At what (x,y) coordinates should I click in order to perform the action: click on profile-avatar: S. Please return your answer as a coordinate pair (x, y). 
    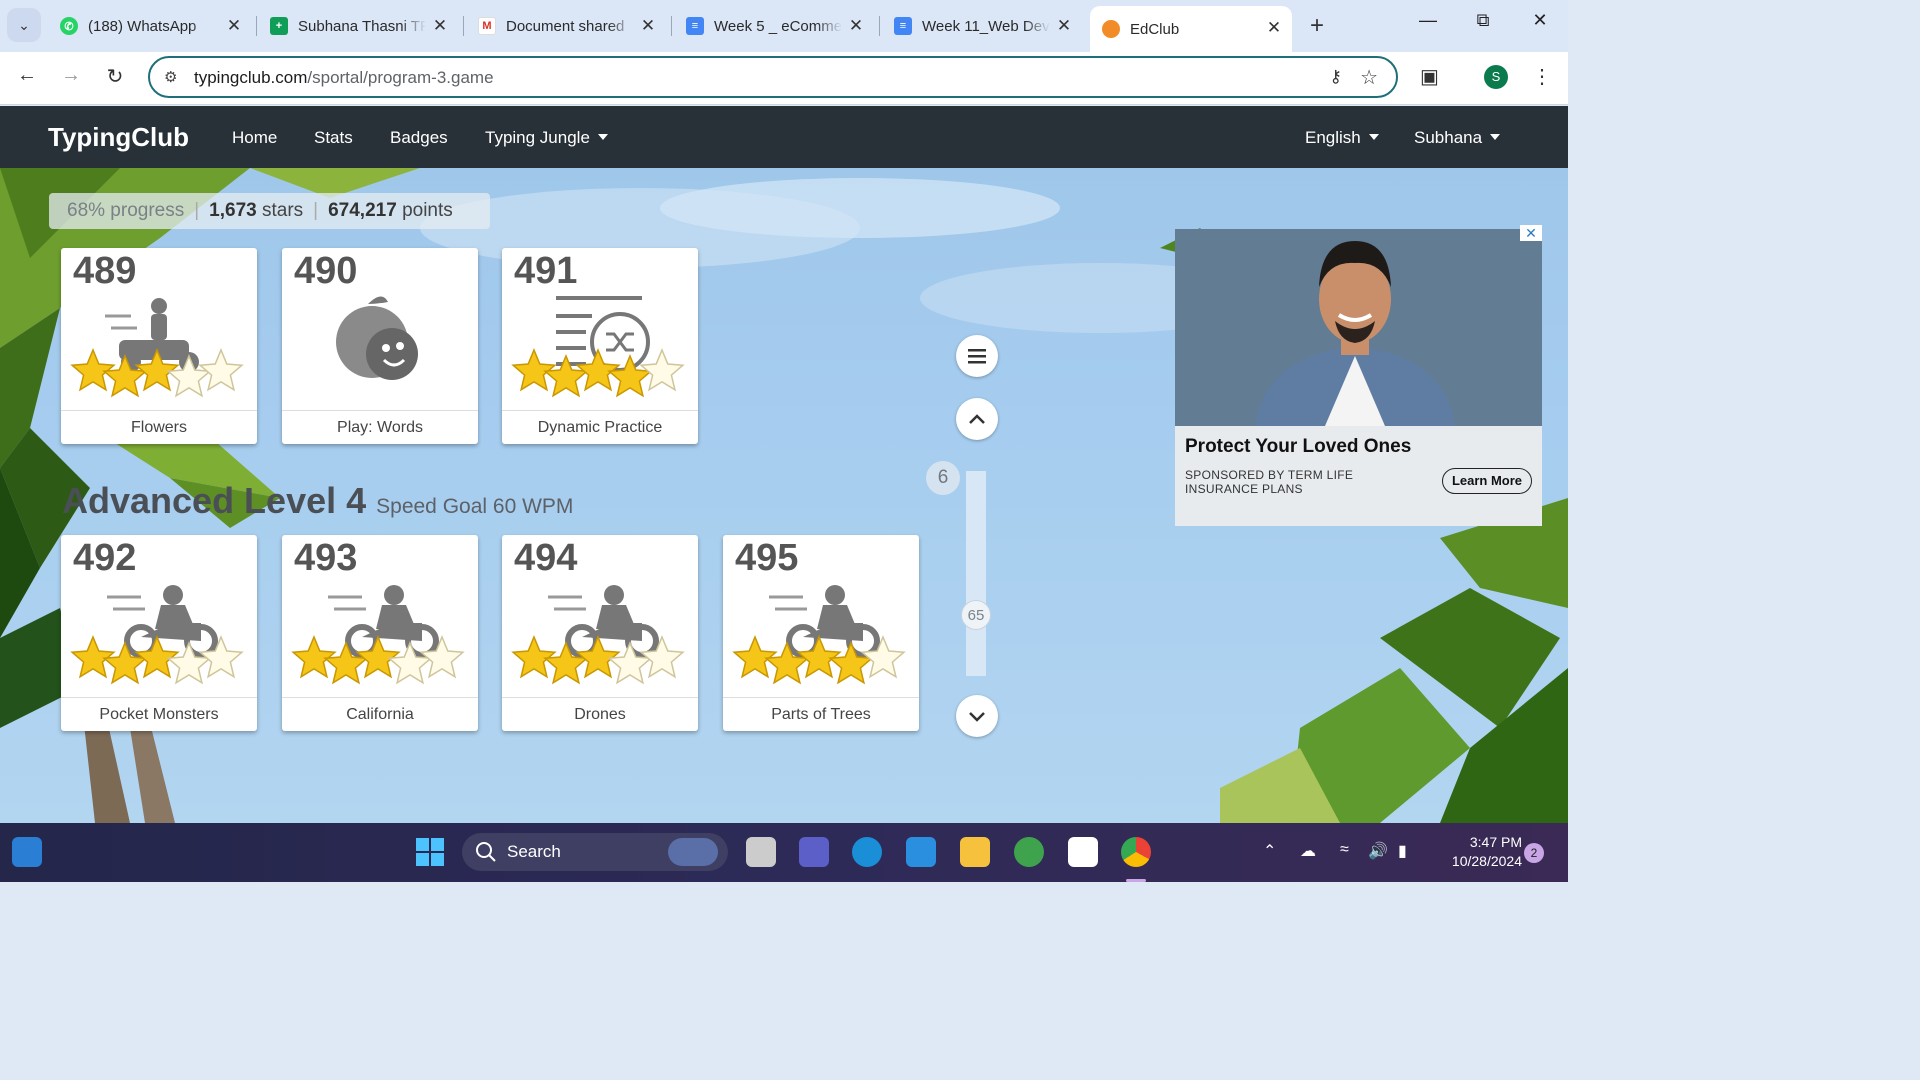
    Looking at the image, I should click on (1496, 77).